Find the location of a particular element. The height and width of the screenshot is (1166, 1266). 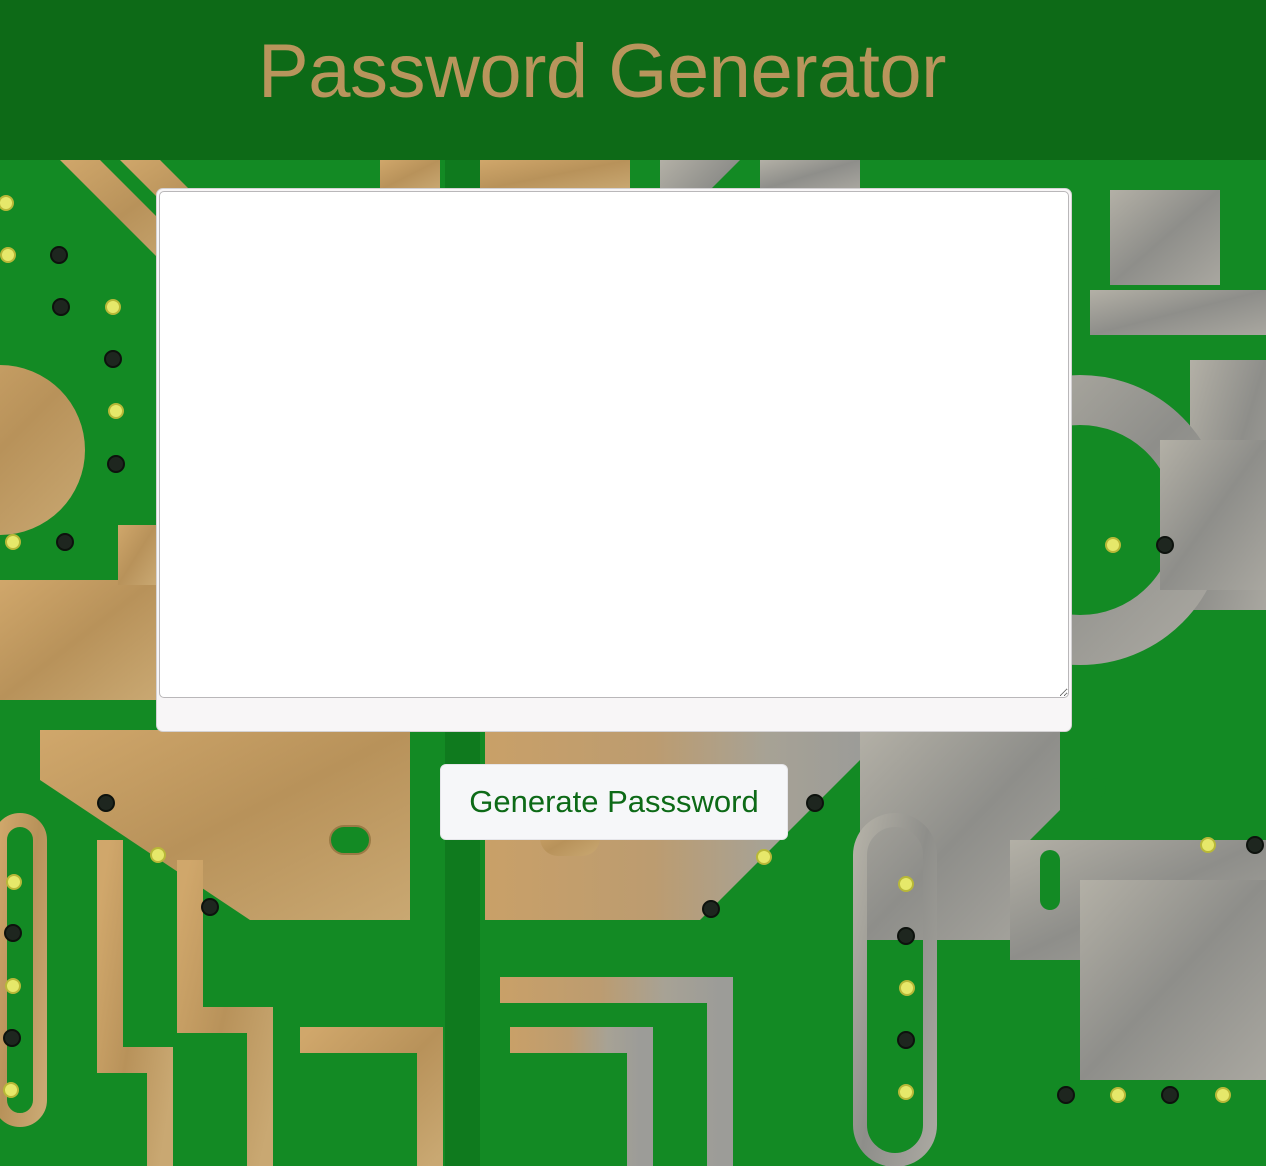

page-title: Password Generator is located at coordinates (602, 71).